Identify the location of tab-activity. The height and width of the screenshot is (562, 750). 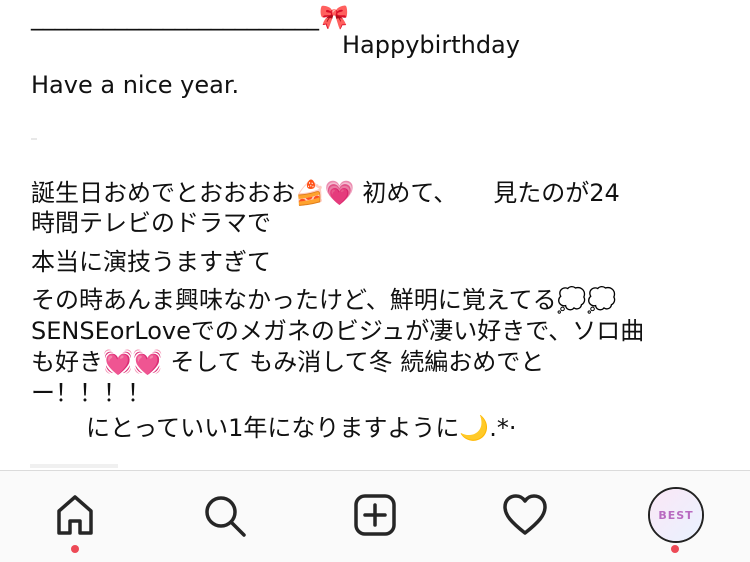
(525, 515).